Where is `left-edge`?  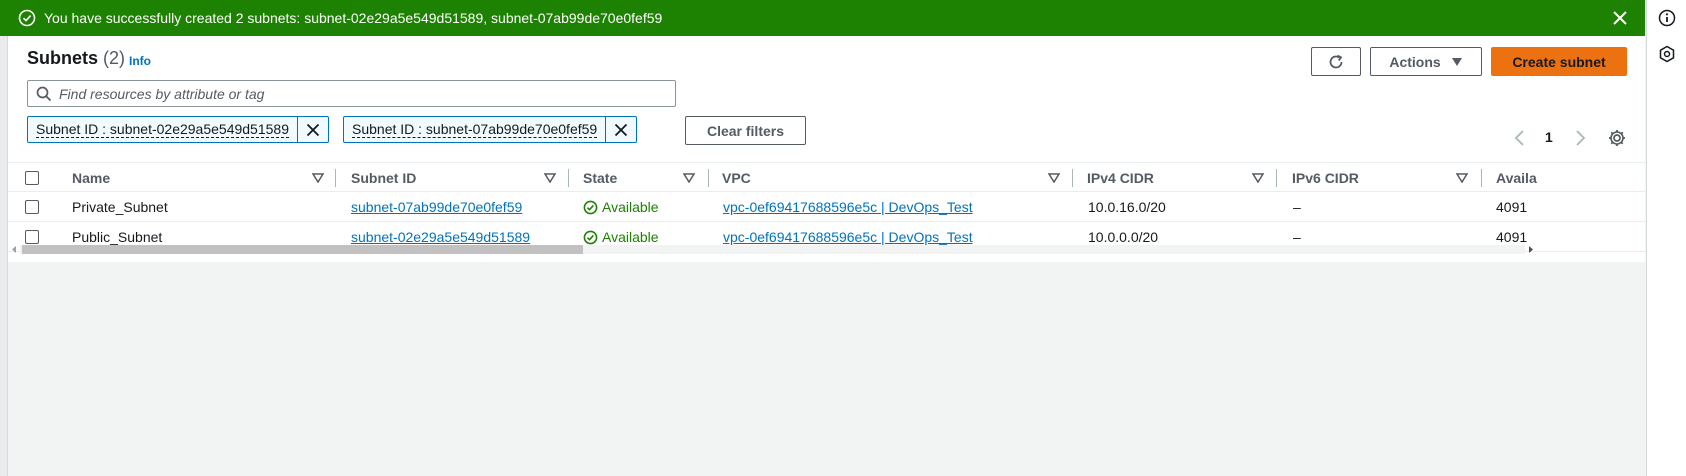
left-edge is located at coordinates (4, 256).